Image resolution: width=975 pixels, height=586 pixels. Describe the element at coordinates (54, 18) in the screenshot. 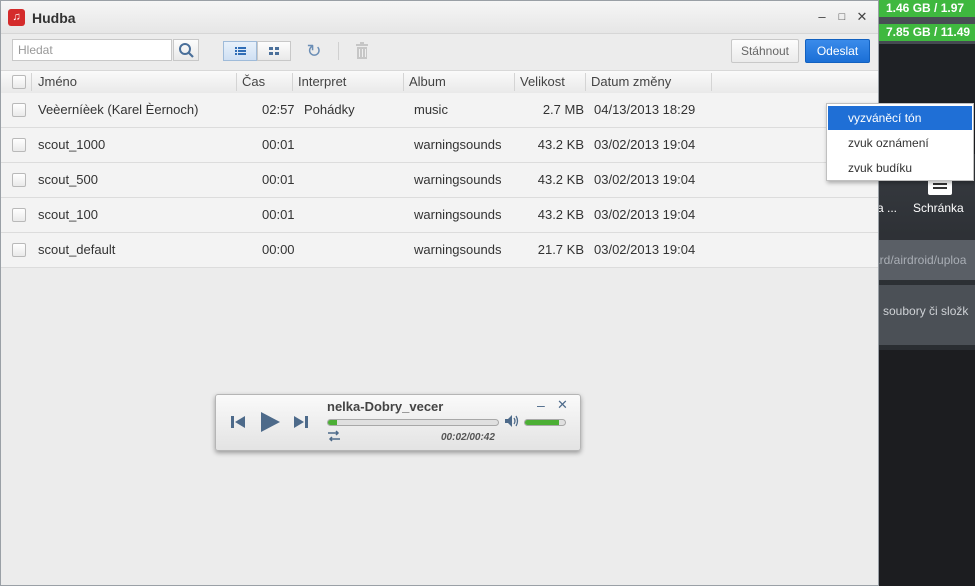

I see `window-title: Hudba` at that location.